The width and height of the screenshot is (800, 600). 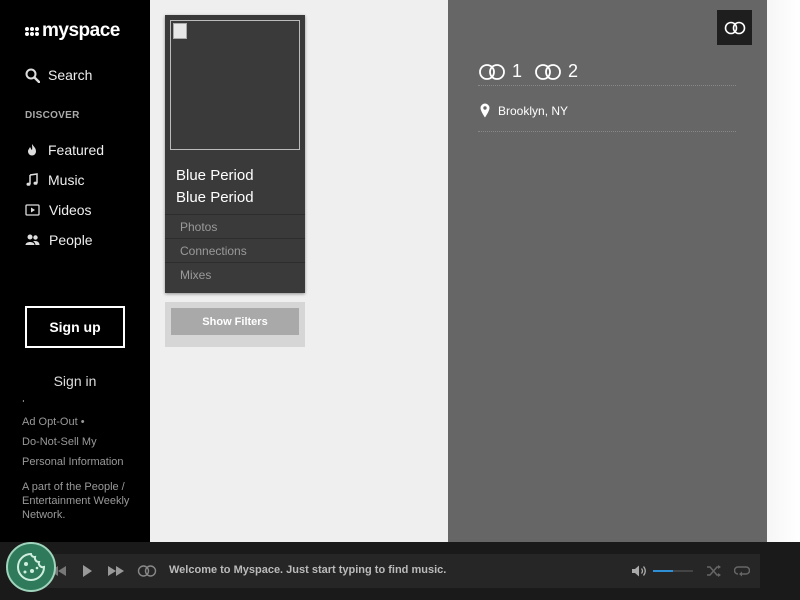 I want to click on play-button, so click(x=87, y=571).